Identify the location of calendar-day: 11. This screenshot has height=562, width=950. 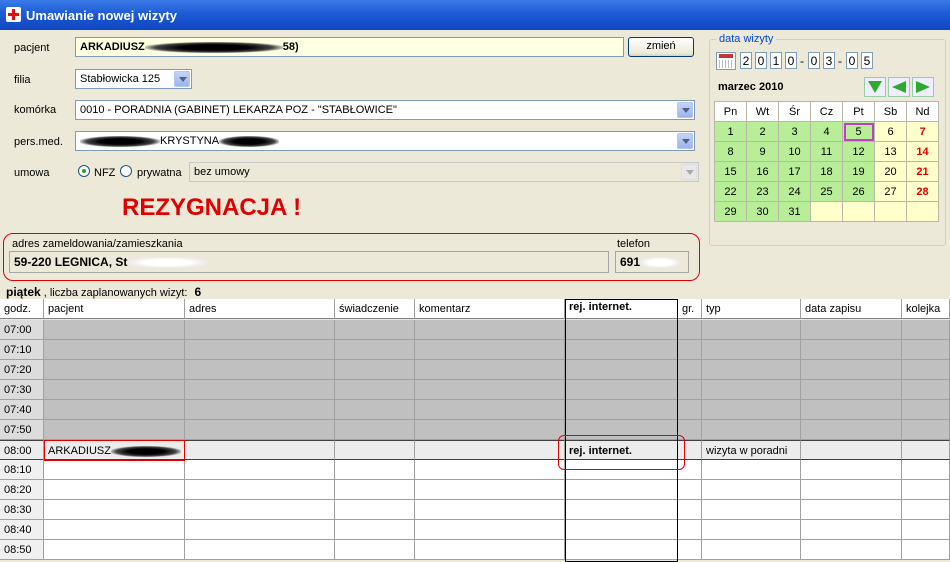
(826, 151).